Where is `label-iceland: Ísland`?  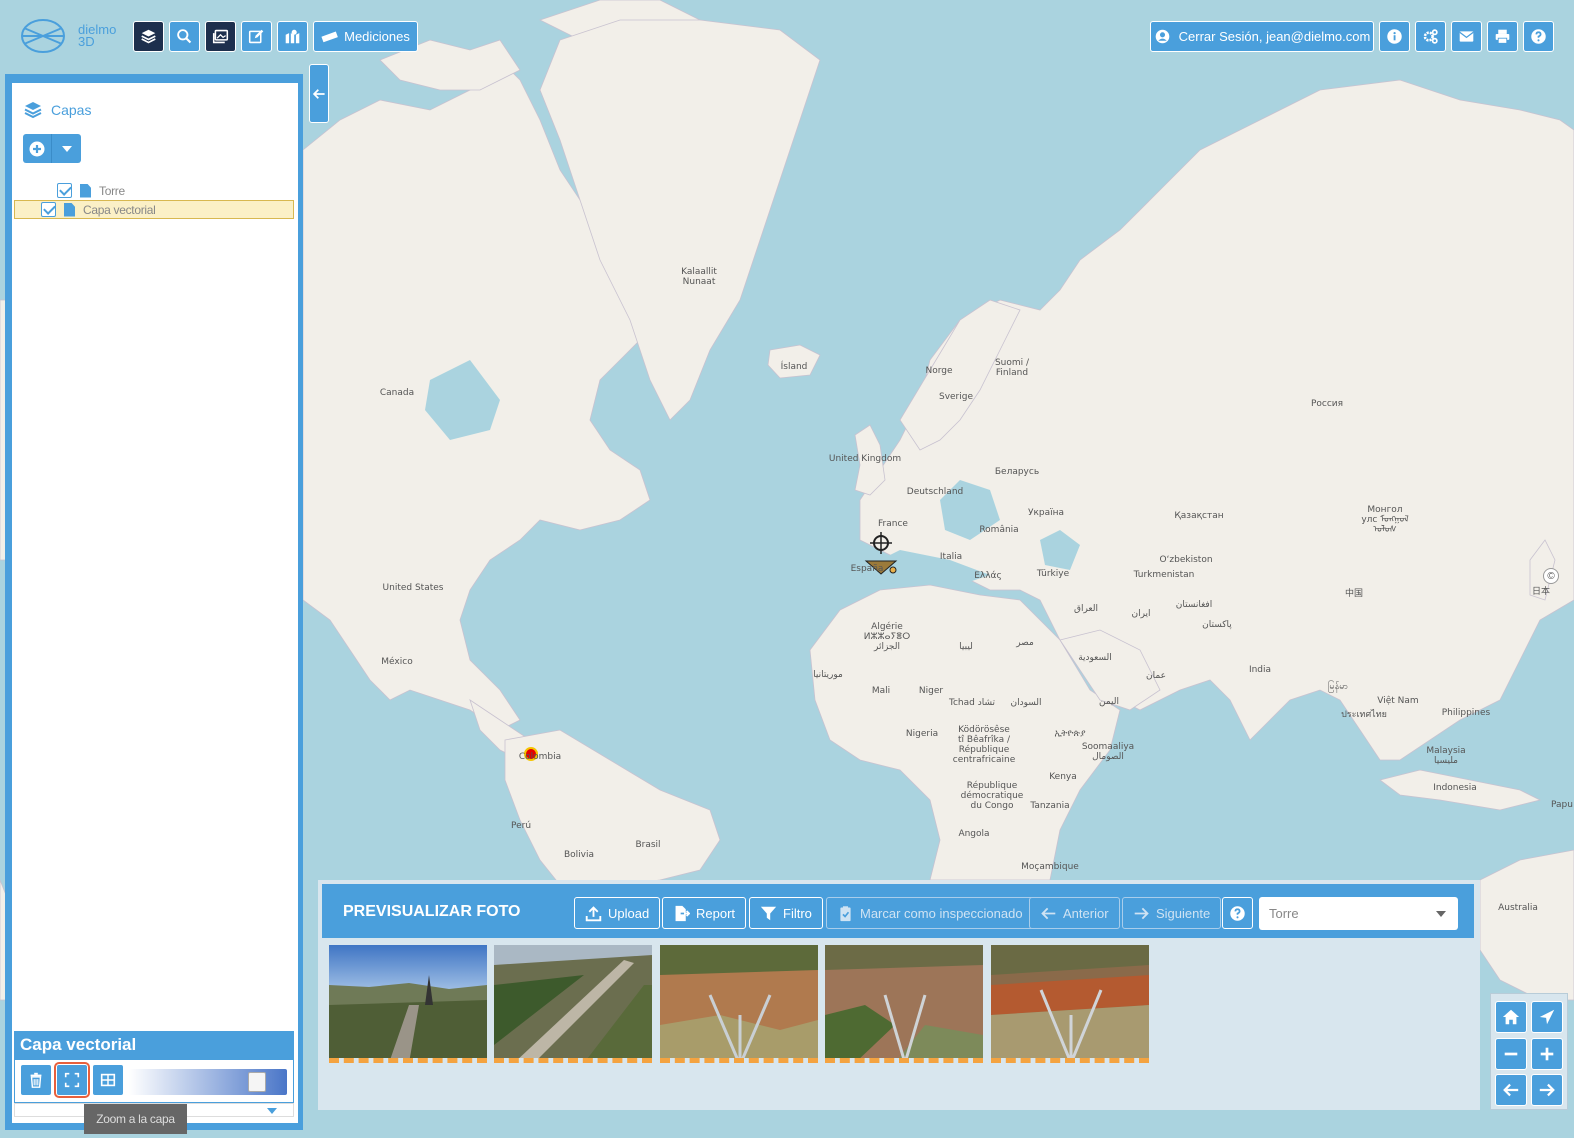
label-iceland: Ísland is located at coordinates (794, 367).